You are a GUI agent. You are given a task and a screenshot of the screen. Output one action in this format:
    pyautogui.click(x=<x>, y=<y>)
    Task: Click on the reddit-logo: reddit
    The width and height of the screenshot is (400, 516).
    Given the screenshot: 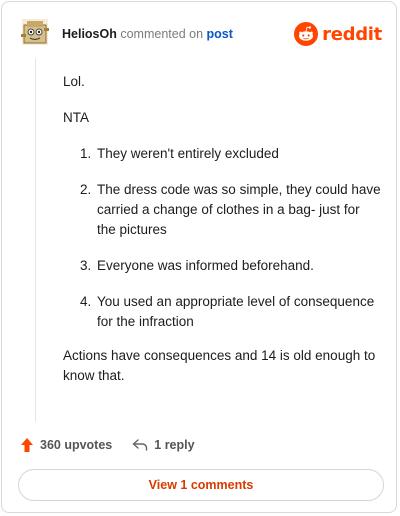 What is the action you would take?
    pyautogui.click(x=338, y=34)
    